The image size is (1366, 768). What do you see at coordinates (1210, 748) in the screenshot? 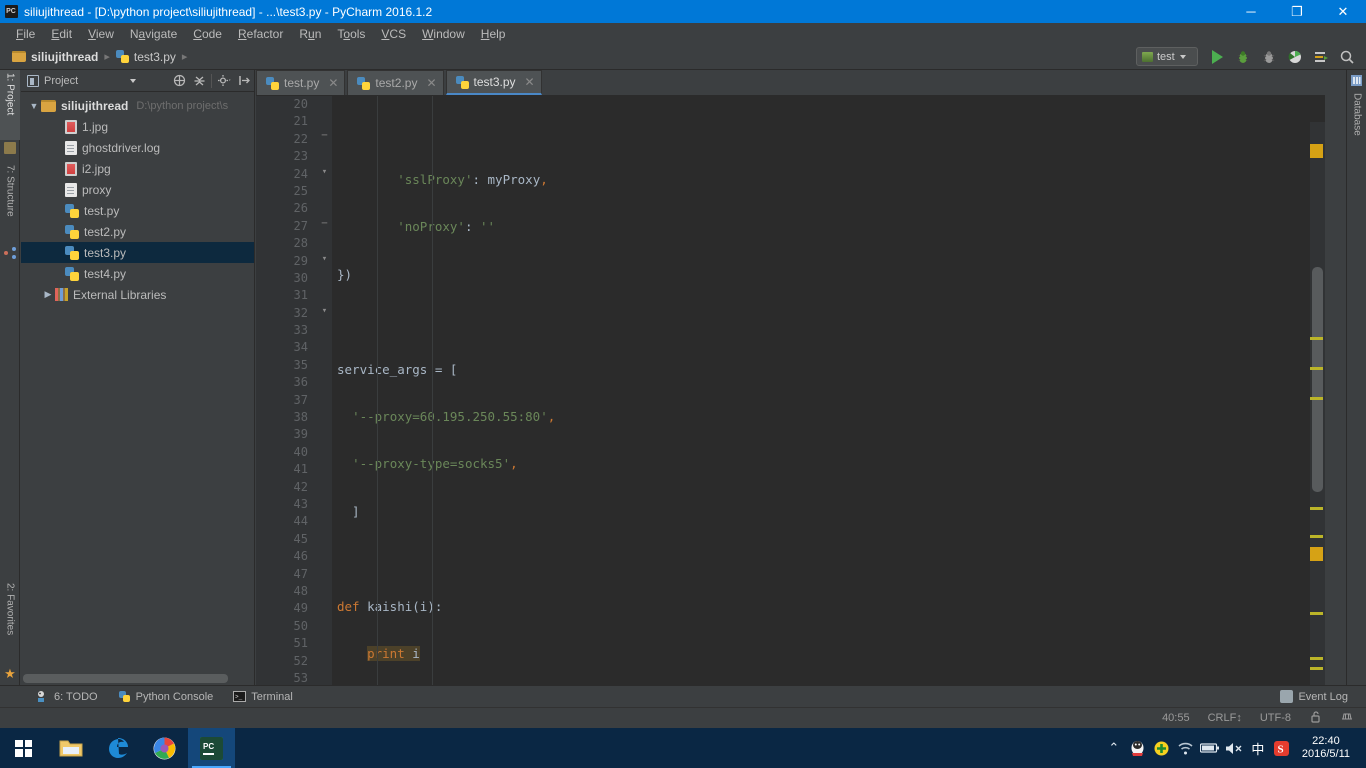
I see `battery-icon` at bounding box center [1210, 748].